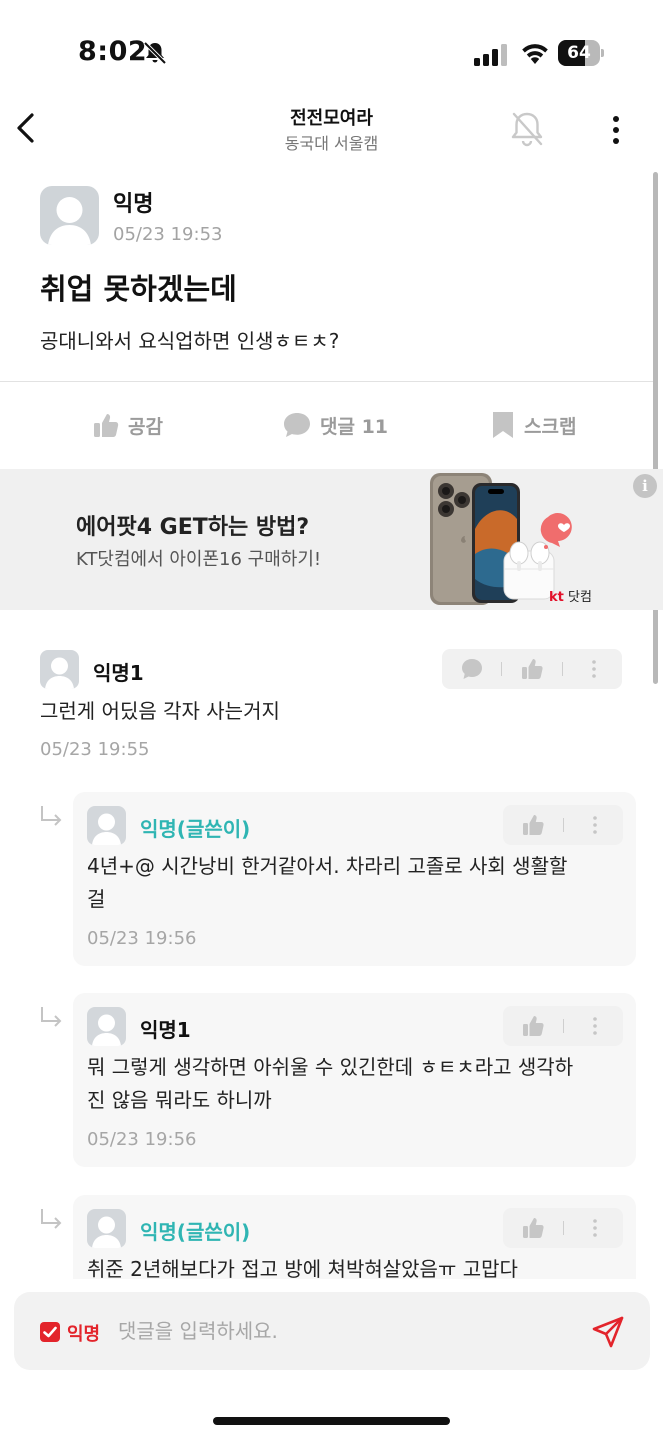 This screenshot has height=1440, width=663. I want to click on anonymous-checkbox, so click(50, 1332).